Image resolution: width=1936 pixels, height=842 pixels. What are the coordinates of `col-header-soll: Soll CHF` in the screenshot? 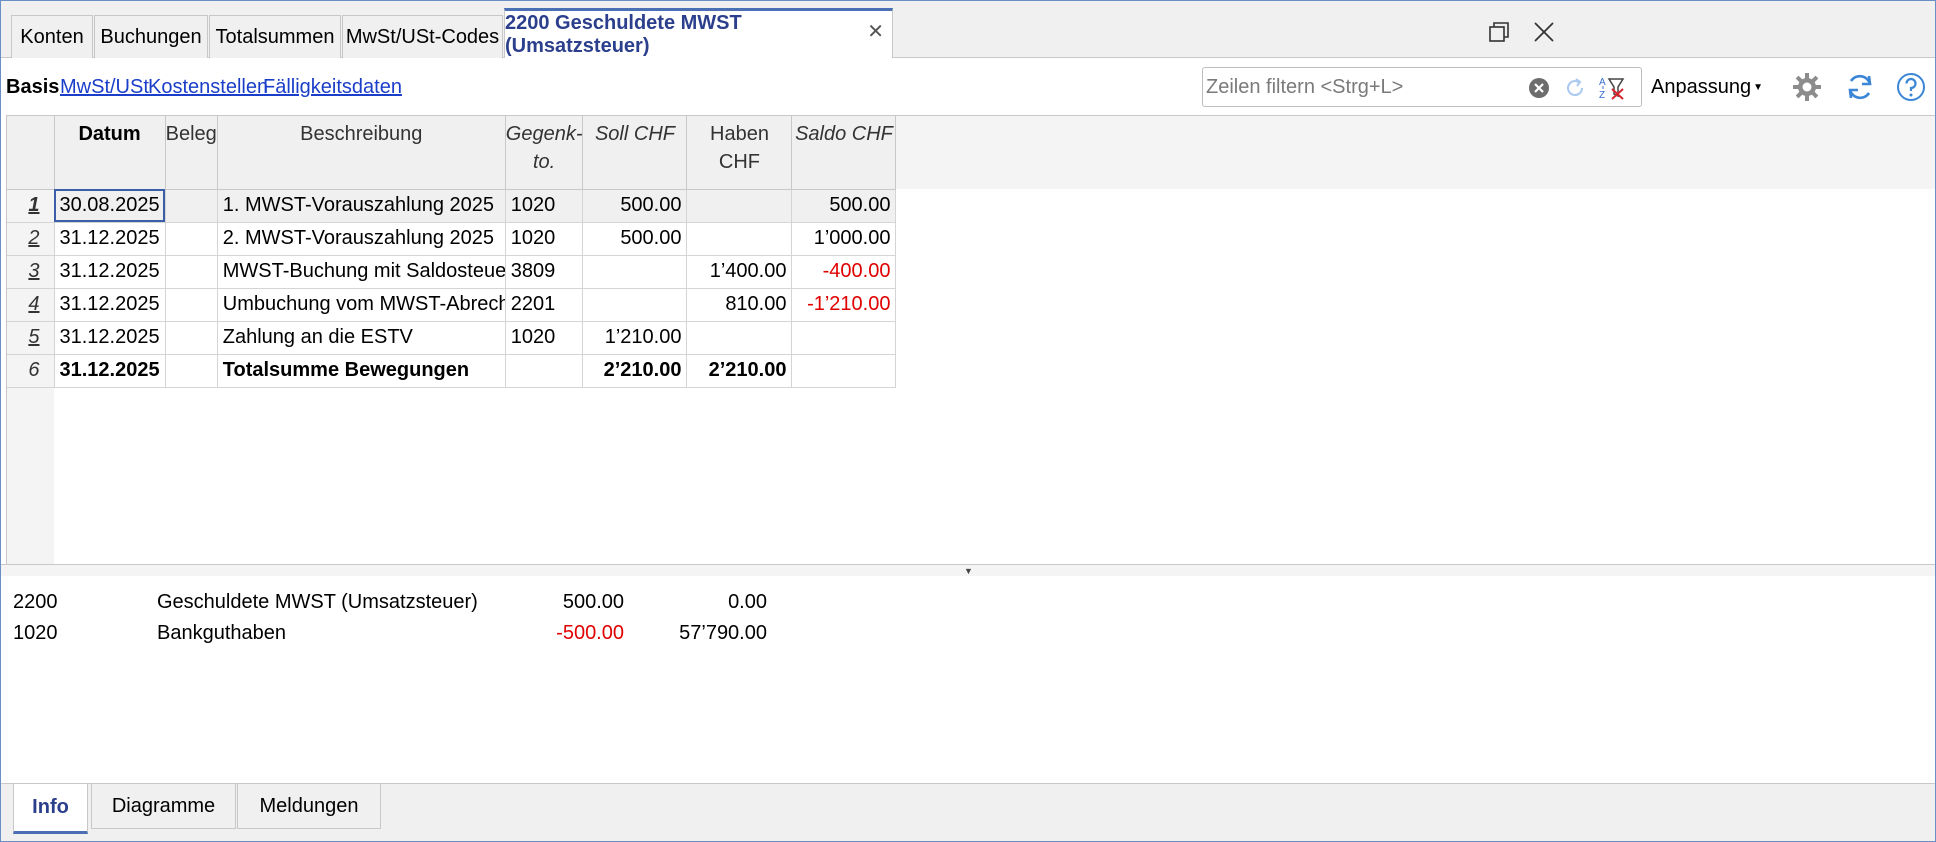 It's located at (635, 153).